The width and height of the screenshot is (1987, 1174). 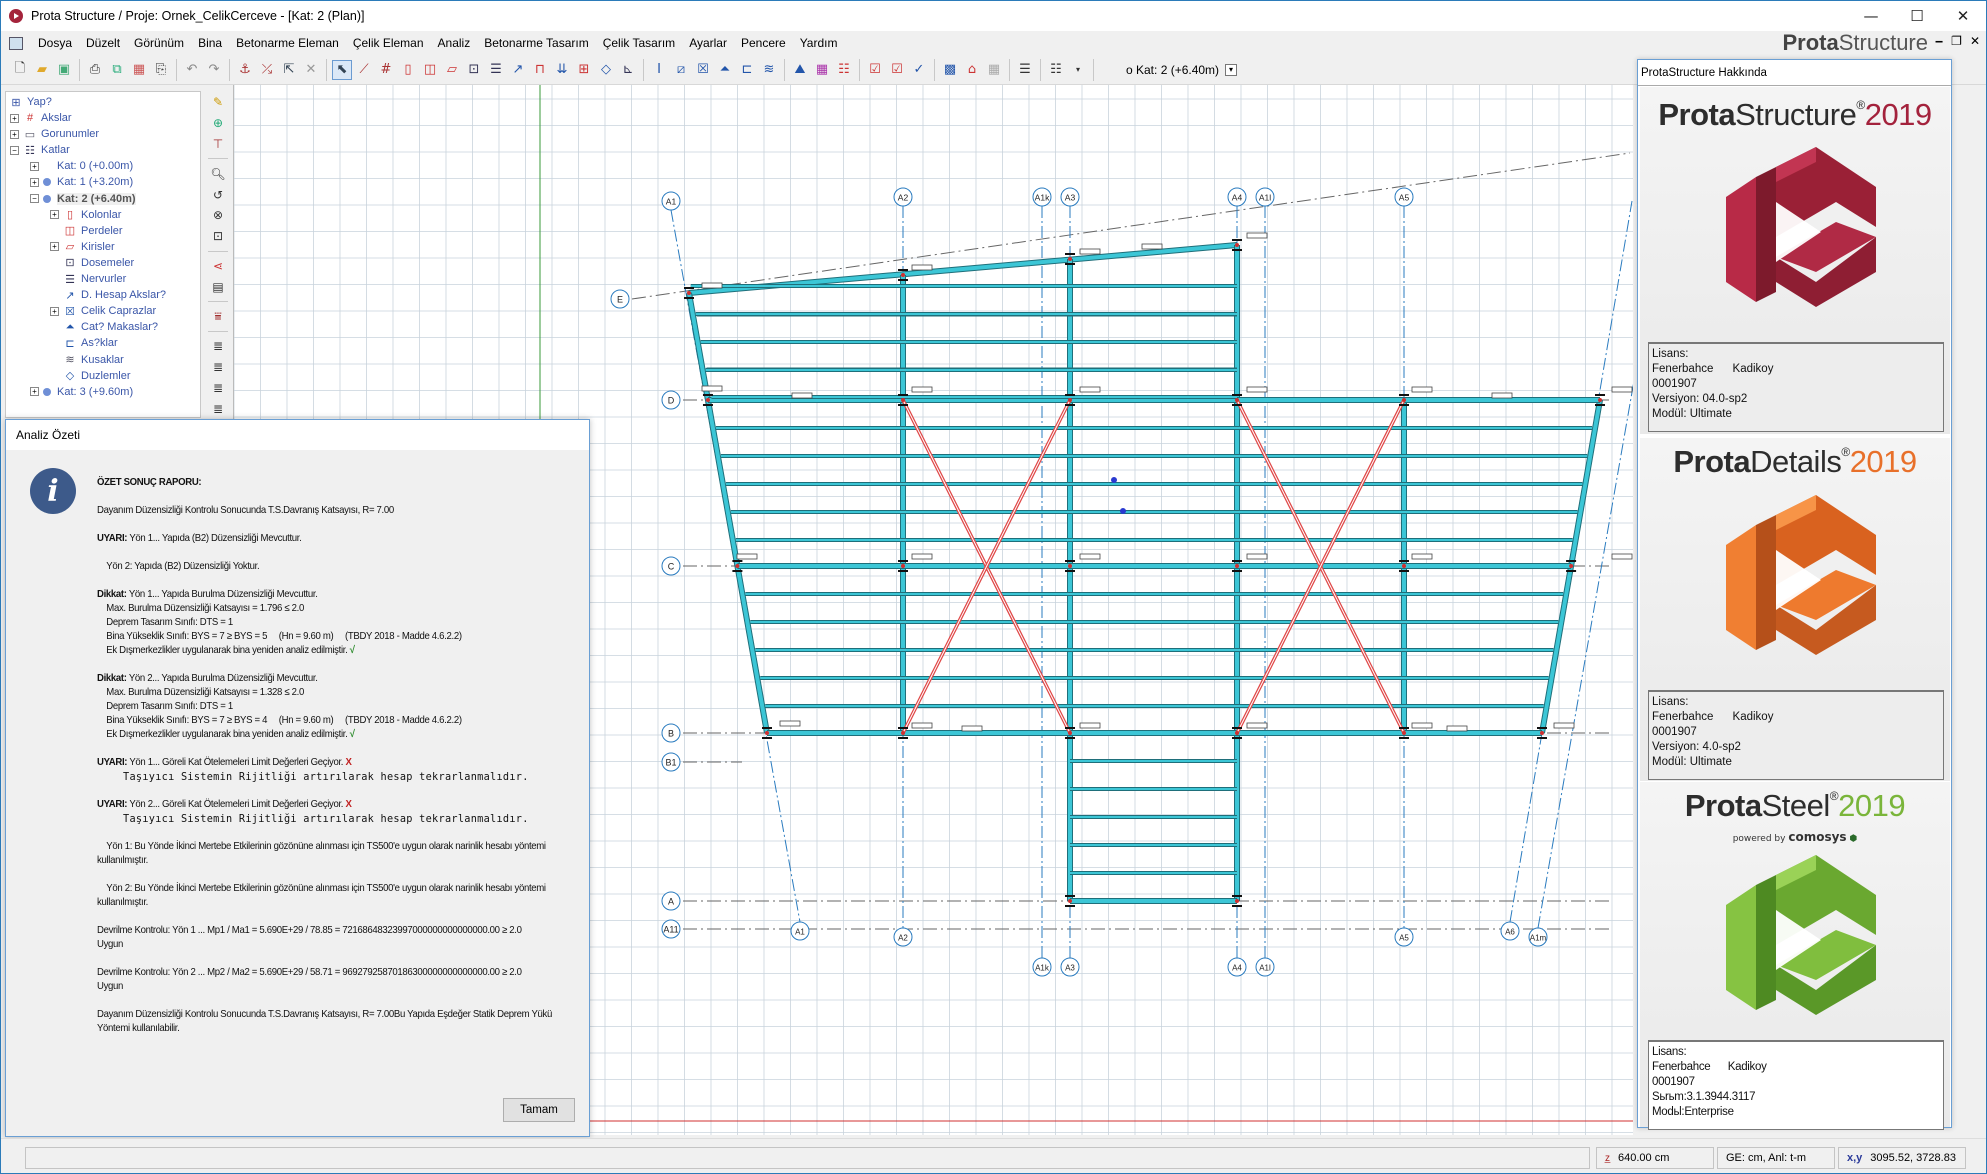 What do you see at coordinates (819, 43) in the screenshot?
I see `menu-yardim: Yardım` at bounding box center [819, 43].